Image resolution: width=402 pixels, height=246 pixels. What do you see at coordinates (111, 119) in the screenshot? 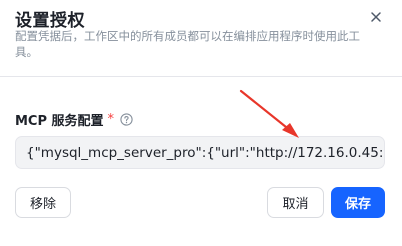
I see `required-mark: *` at bounding box center [111, 119].